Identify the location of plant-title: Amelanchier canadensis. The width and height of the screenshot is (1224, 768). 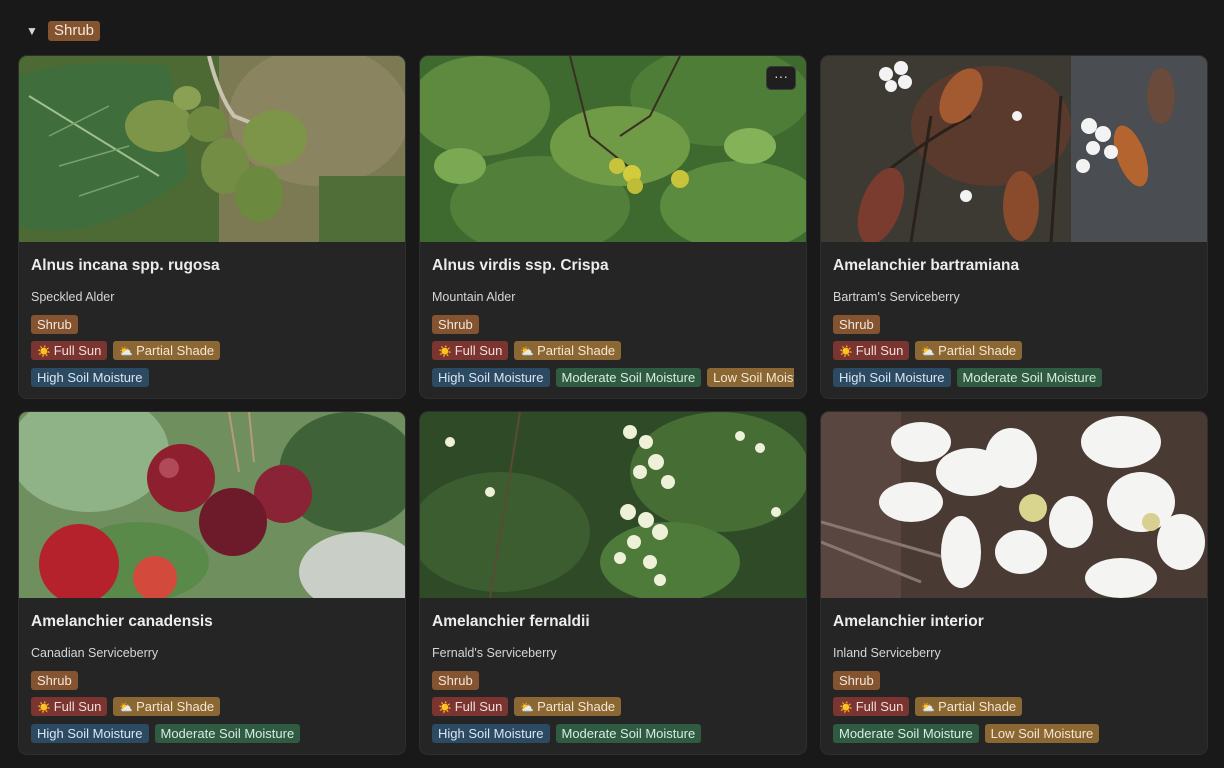
(122, 621).